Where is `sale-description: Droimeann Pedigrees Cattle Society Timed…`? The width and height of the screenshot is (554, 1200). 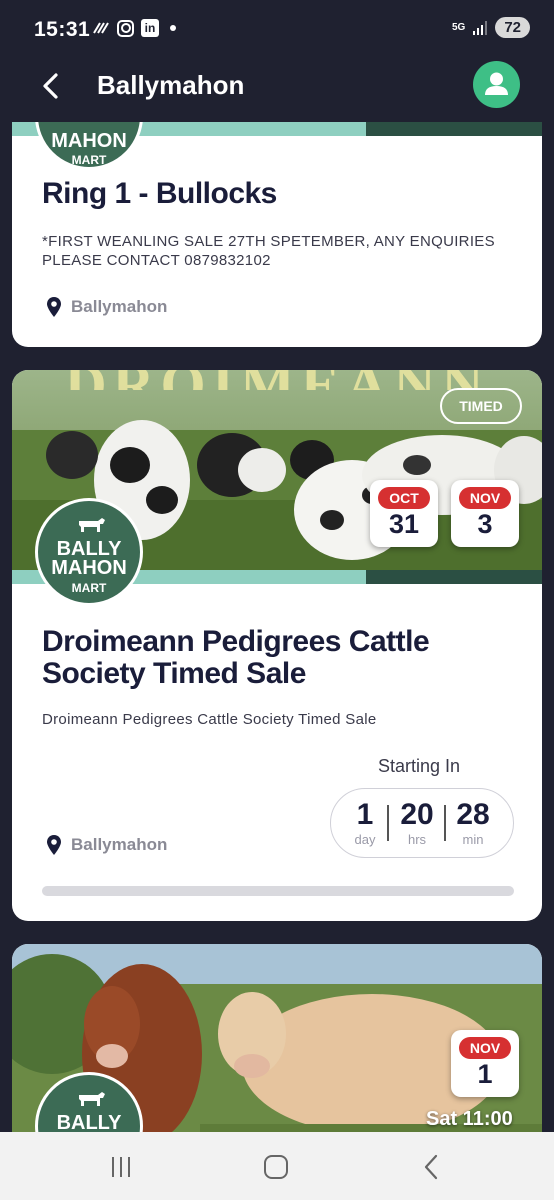 sale-description: Droimeann Pedigrees Cattle Society Timed… is located at coordinates (209, 719).